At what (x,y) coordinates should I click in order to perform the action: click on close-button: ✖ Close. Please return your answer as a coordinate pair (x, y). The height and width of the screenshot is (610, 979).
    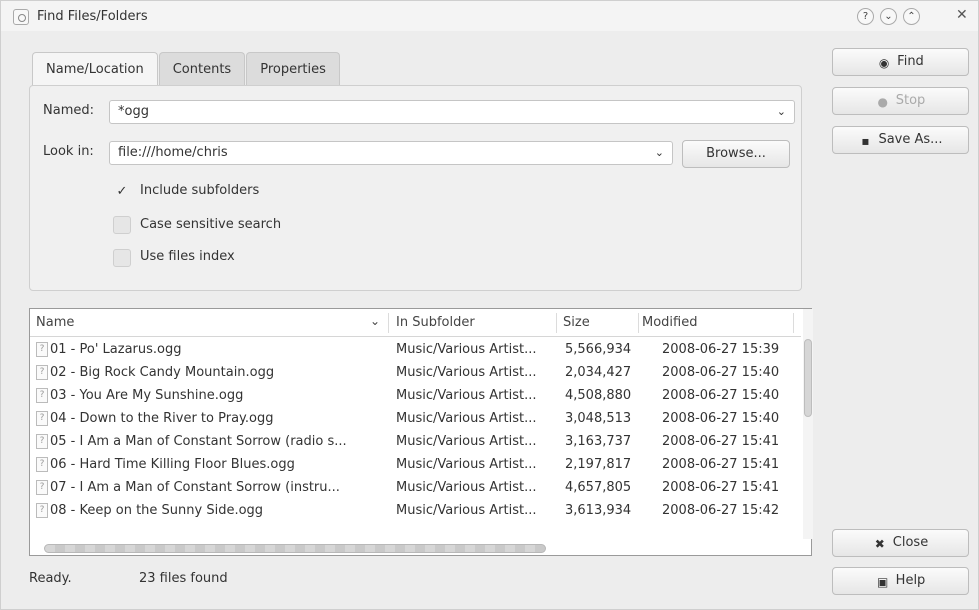
    Looking at the image, I should click on (900, 543).